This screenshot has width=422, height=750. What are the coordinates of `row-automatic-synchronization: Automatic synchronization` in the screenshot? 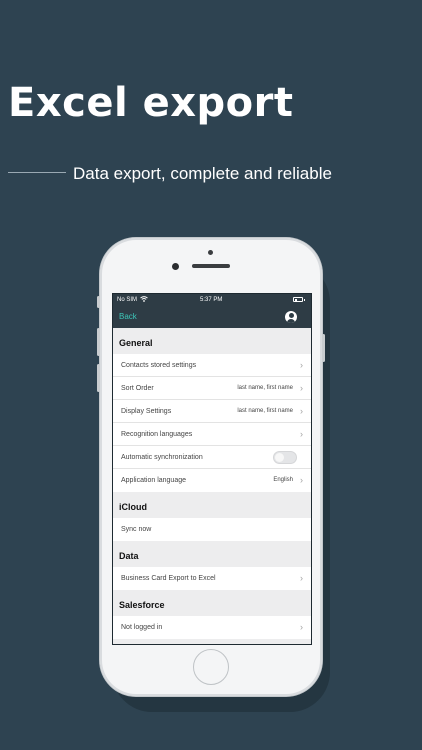 It's located at (212, 457).